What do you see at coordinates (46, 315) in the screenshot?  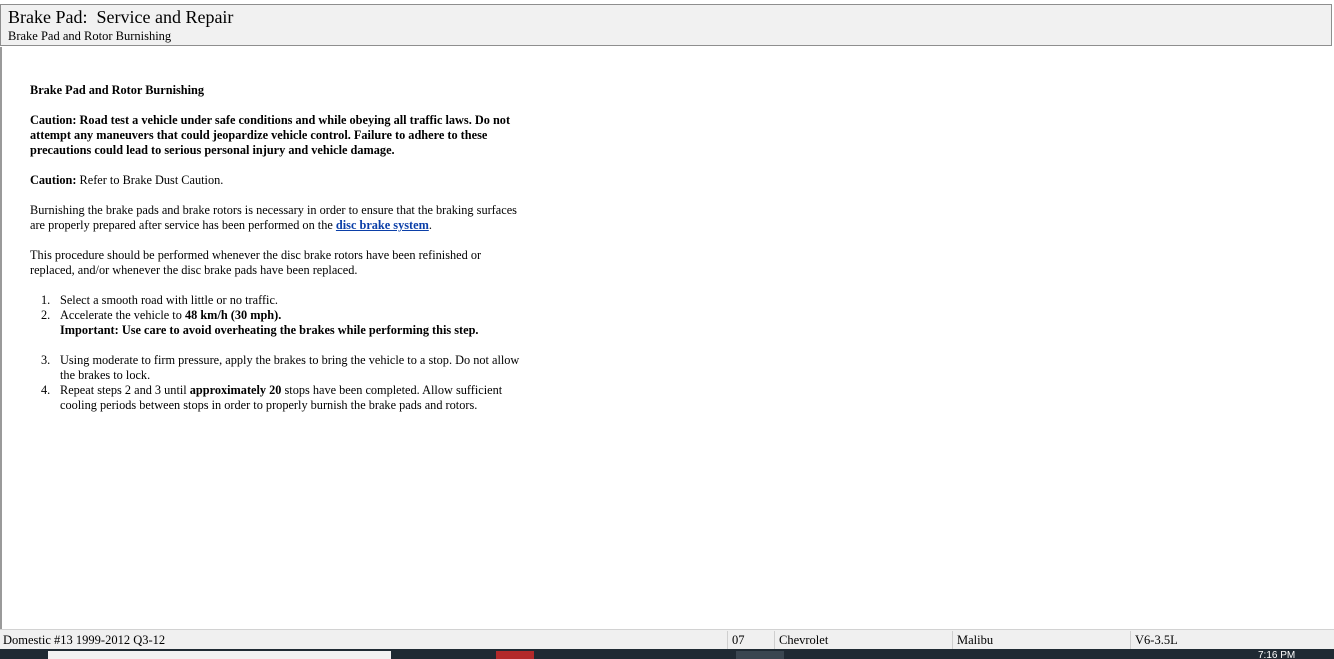 I see `step-number: 2.` at bounding box center [46, 315].